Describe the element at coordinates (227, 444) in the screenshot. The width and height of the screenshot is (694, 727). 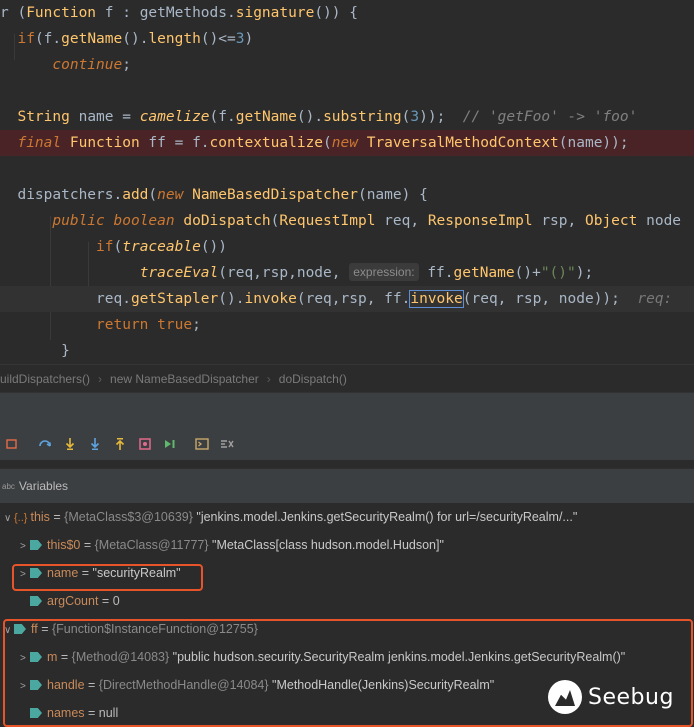
I see `trace-icon` at that location.